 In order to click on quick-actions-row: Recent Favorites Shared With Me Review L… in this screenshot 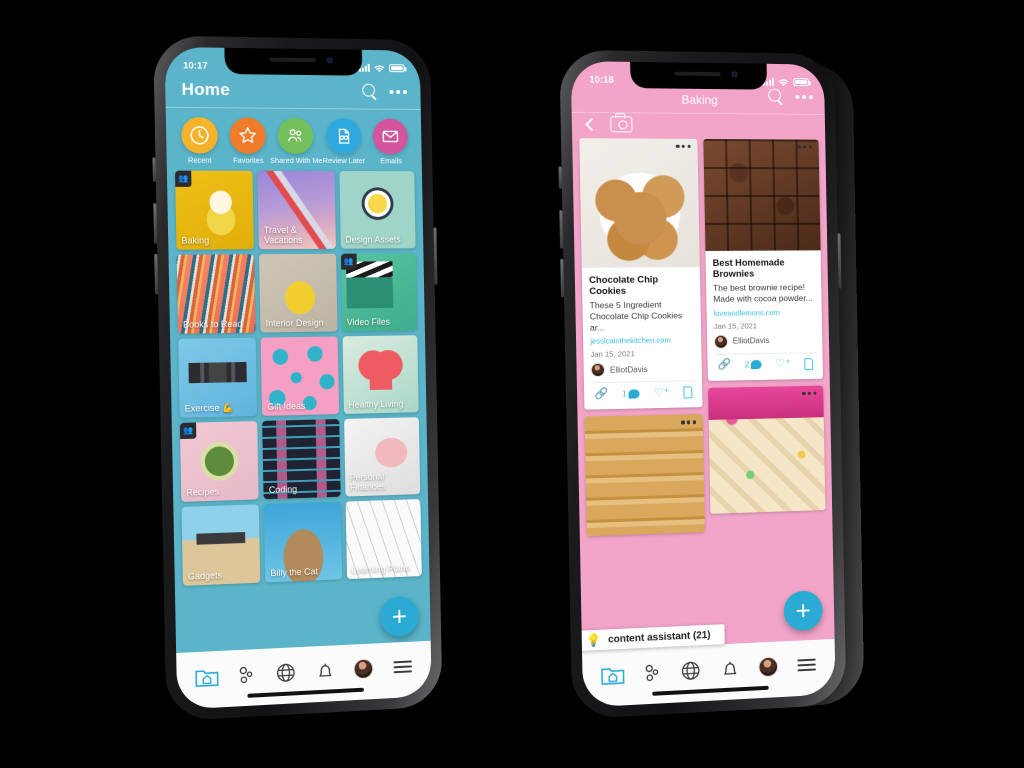, I will do `click(294, 138)`.